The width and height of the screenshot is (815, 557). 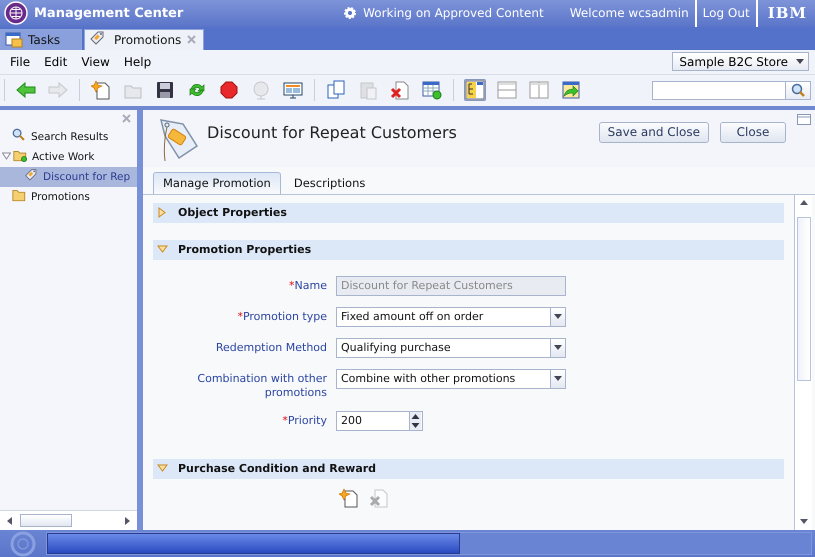 I want to click on collapsed-triangle-icon, so click(x=162, y=212).